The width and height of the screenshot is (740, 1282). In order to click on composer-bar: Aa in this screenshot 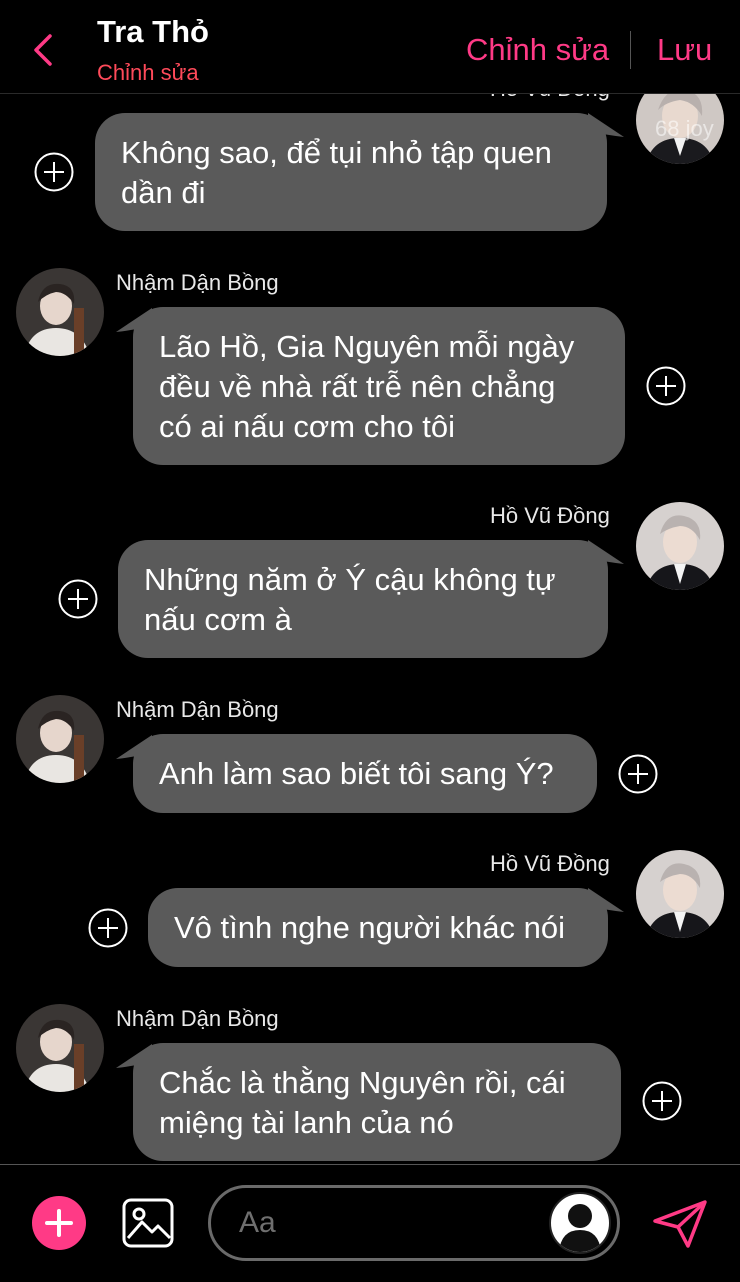, I will do `click(370, 1223)`.